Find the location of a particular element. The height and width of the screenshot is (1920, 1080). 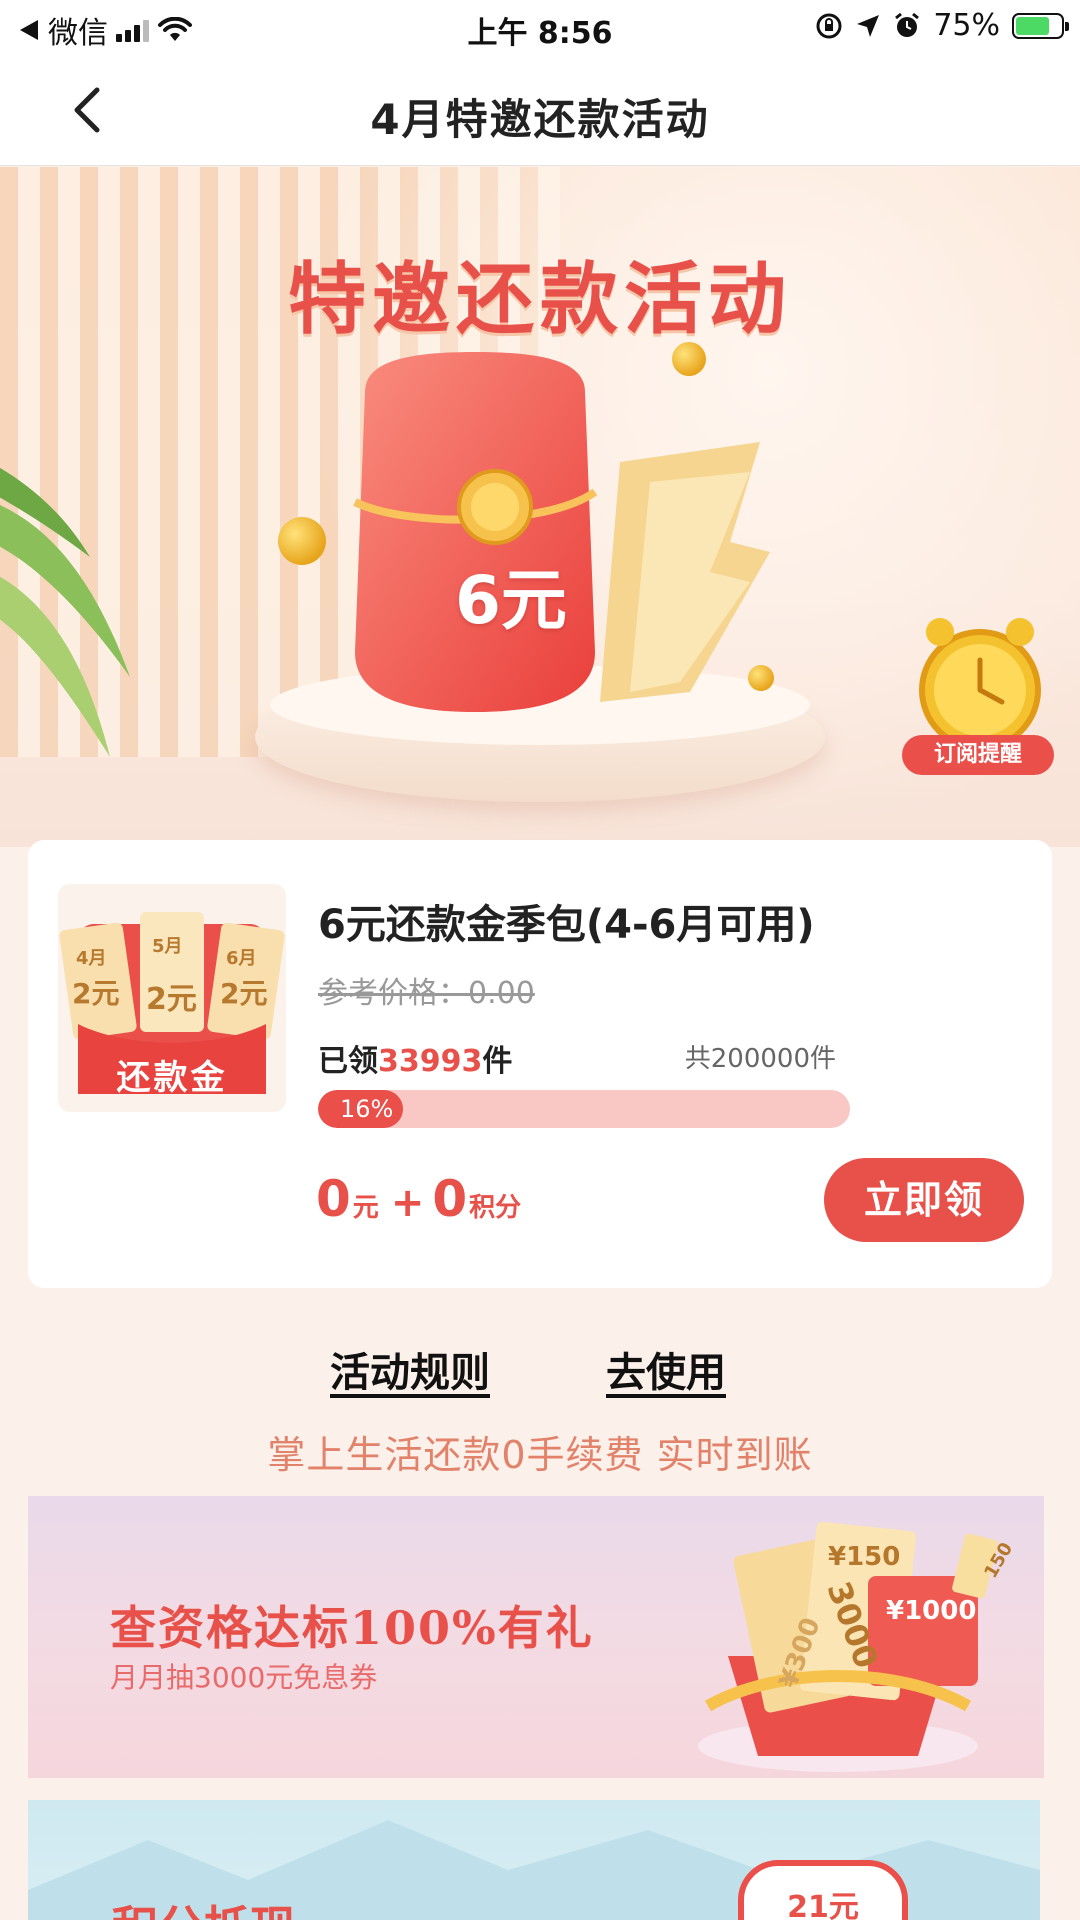

battery-icon is located at coordinates (1040, 25).